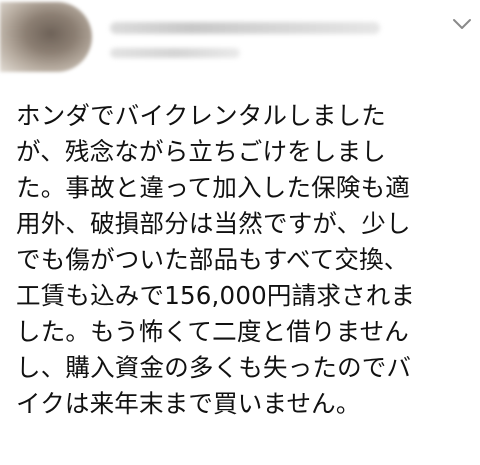  What do you see at coordinates (46, 37) in the screenshot?
I see `avatar` at bounding box center [46, 37].